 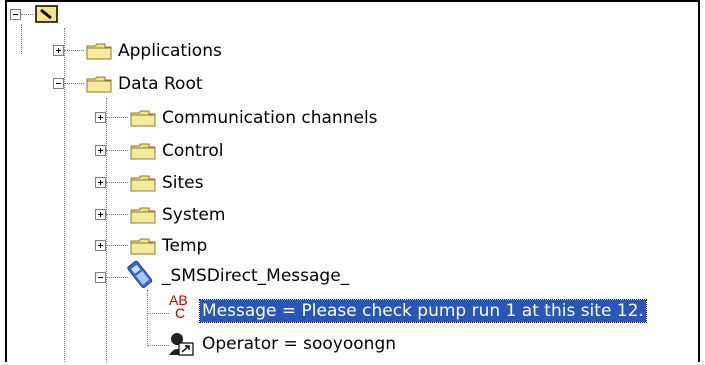 What do you see at coordinates (230, 216) in the screenshot?
I see `tree-item-system: System` at bounding box center [230, 216].